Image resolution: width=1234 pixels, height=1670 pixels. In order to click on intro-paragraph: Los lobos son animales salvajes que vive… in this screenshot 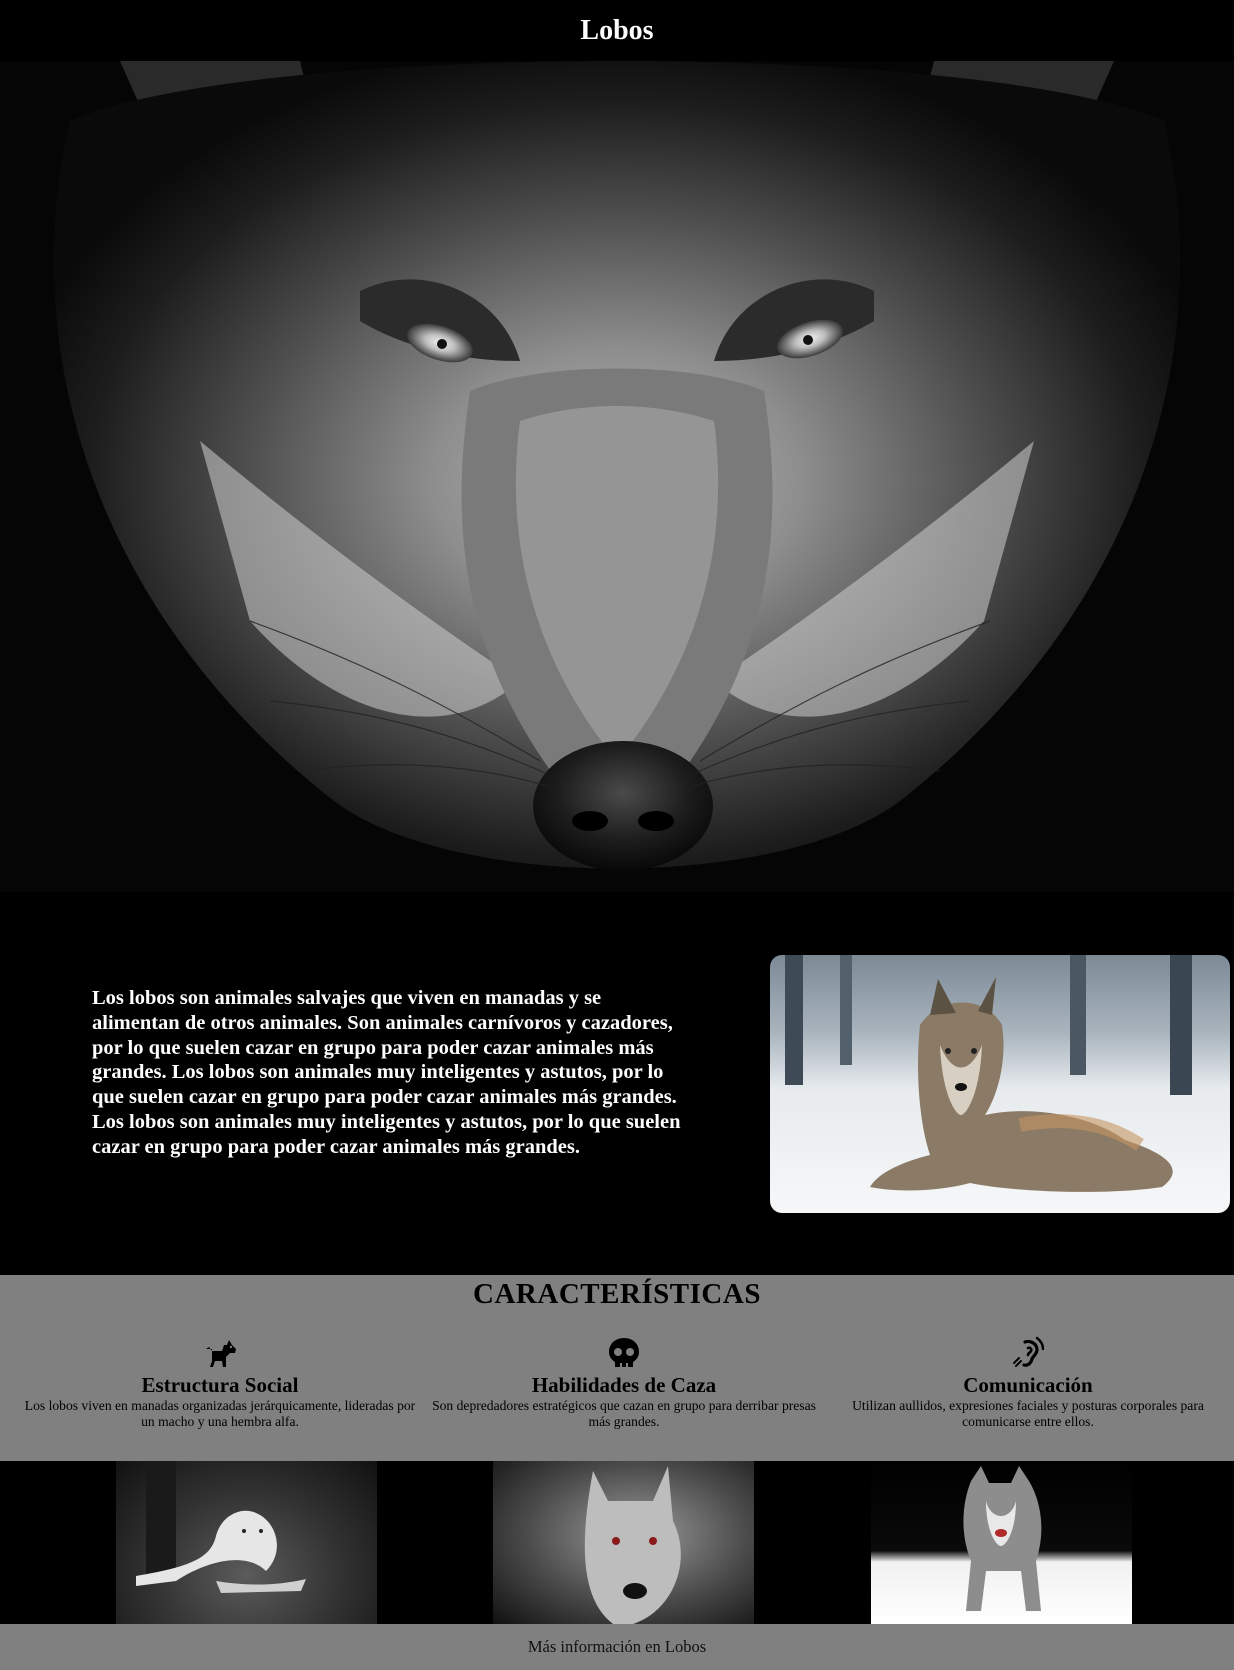, I will do `click(386, 1072)`.